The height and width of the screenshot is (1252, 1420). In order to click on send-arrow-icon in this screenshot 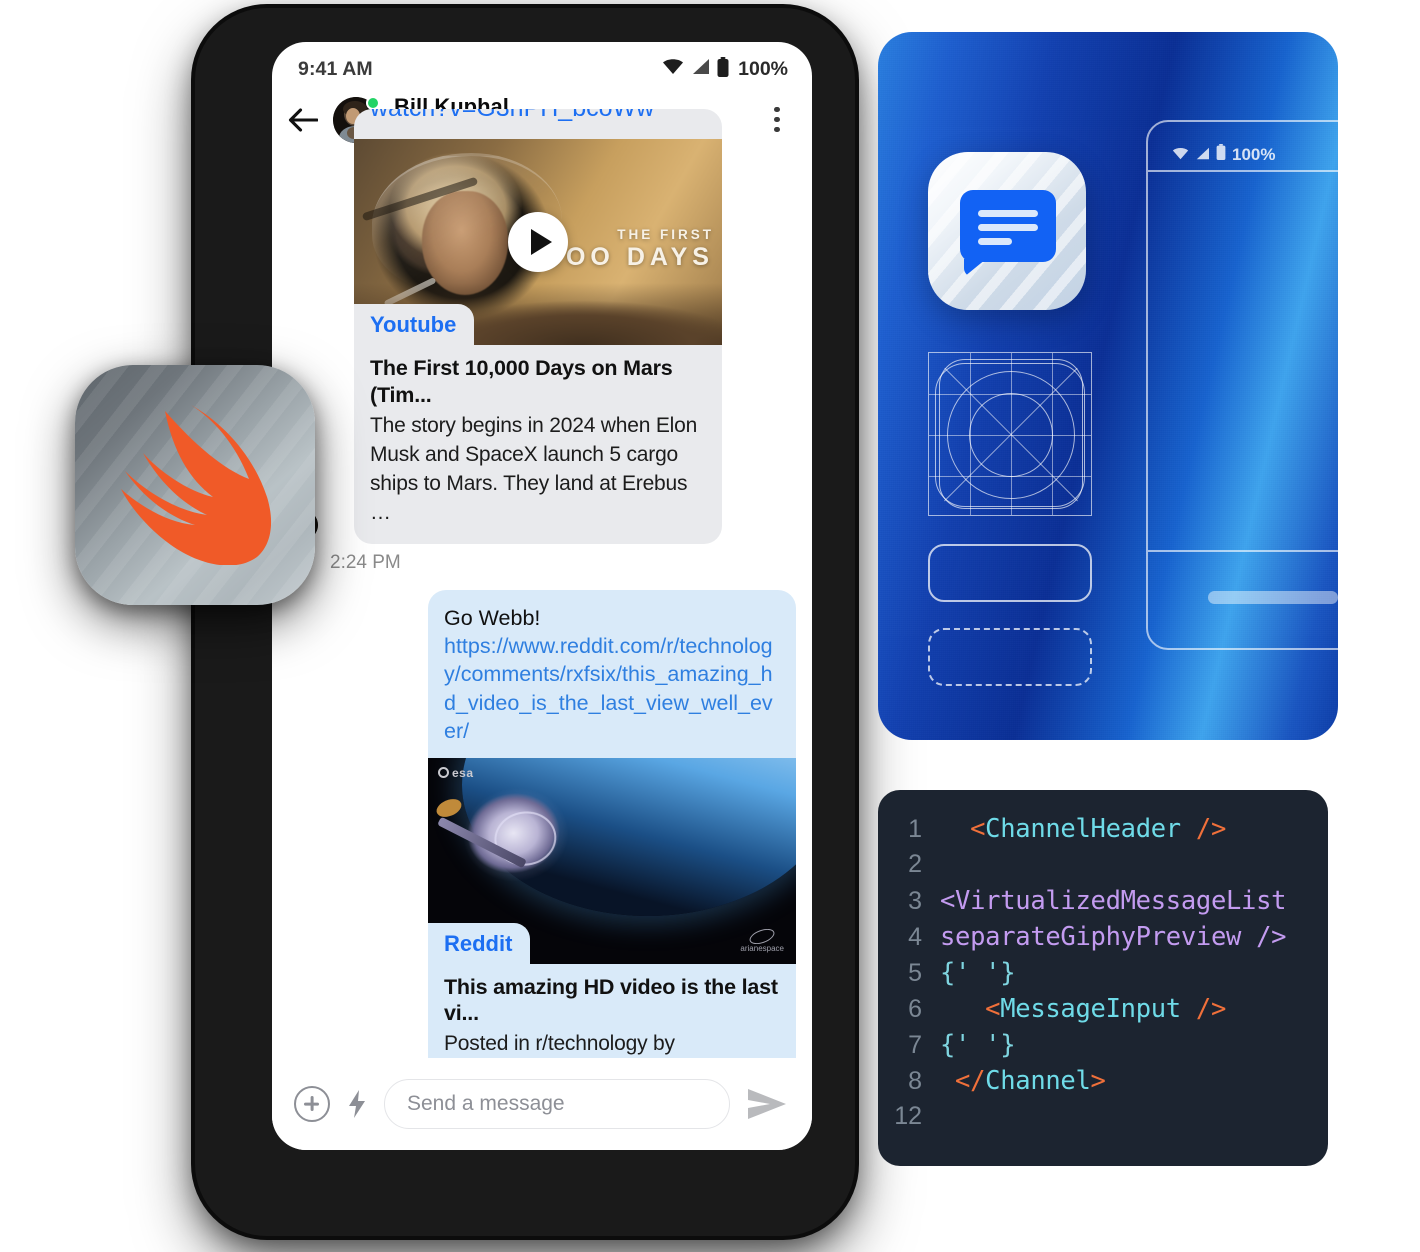, I will do `click(767, 1104)`.